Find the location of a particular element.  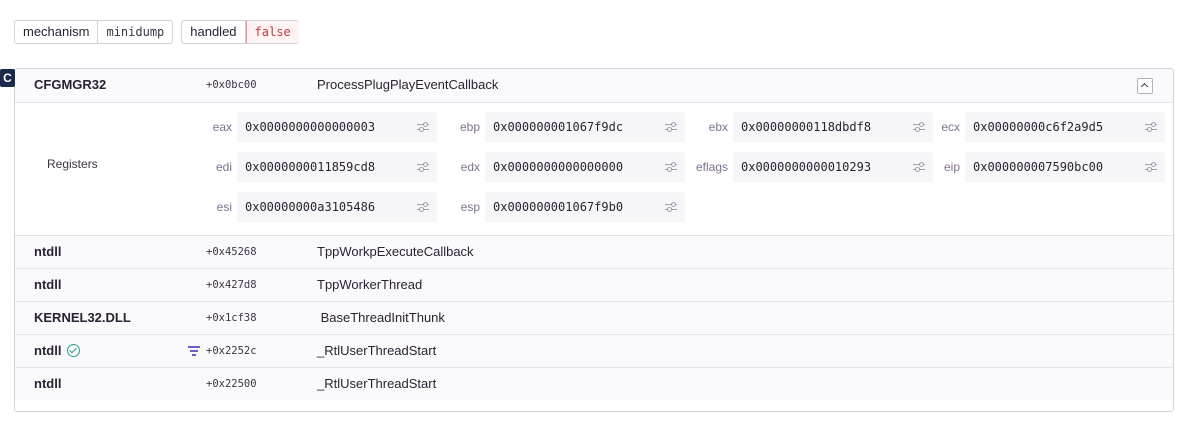

register-value: 0x000000001067f9dc is located at coordinates (558, 127).